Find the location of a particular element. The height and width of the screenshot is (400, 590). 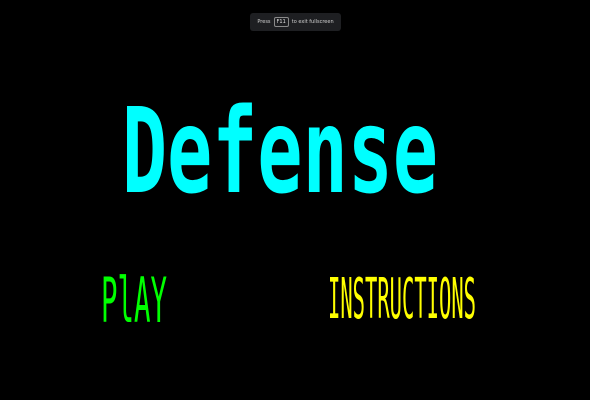

instructions-button-label: INSTRUCTIONS is located at coordinates (402, 299).